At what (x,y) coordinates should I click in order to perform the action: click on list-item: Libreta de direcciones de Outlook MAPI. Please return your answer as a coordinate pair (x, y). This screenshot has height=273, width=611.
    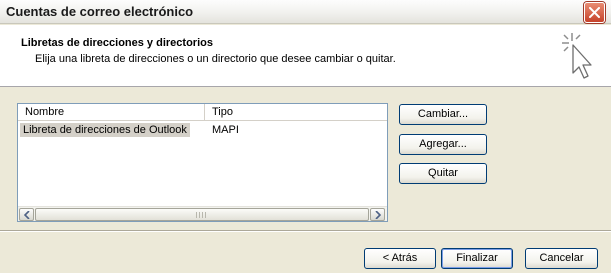
    Looking at the image, I should click on (202, 130).